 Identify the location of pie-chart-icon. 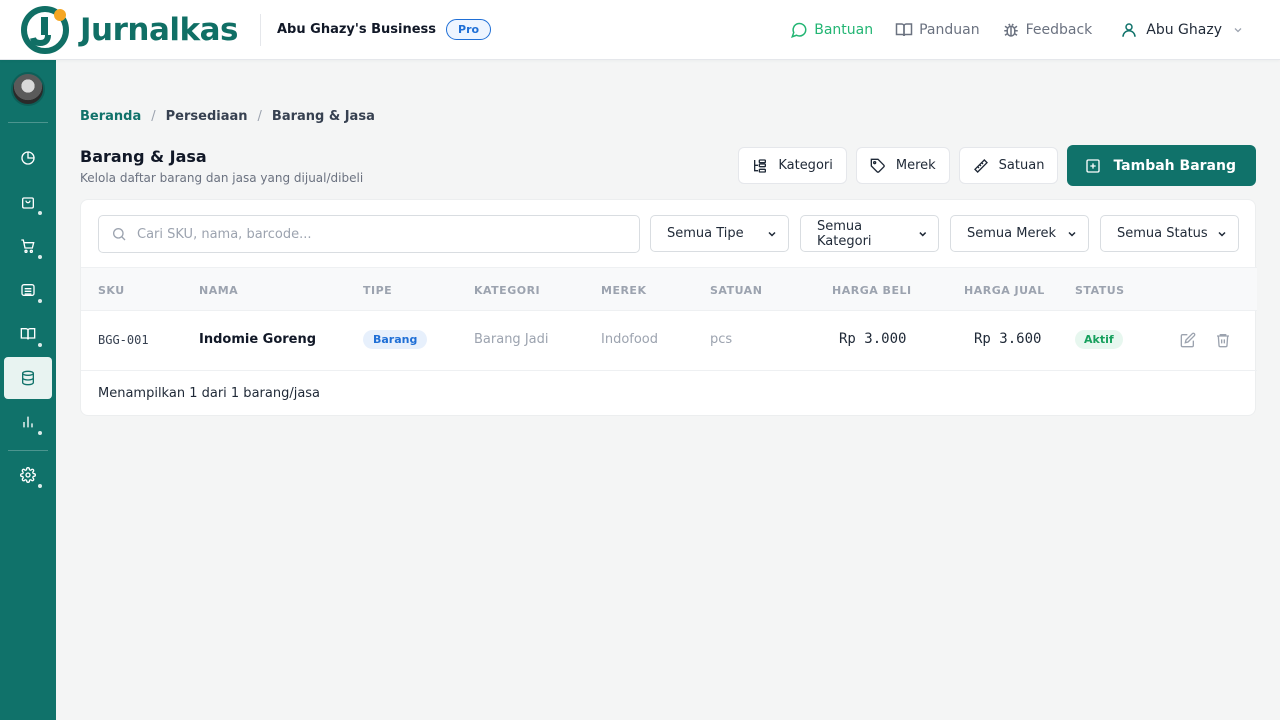
(28, 158).